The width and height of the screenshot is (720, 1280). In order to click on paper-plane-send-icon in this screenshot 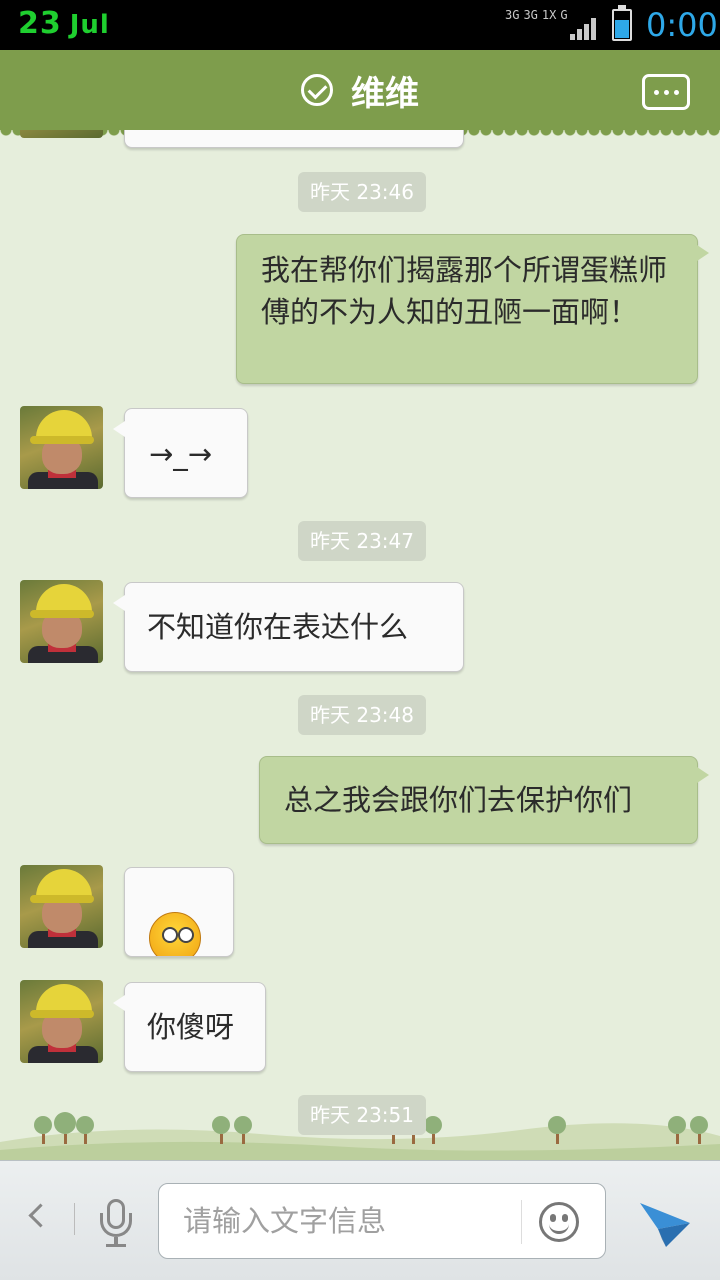, I will do `click(665, 1222)`.